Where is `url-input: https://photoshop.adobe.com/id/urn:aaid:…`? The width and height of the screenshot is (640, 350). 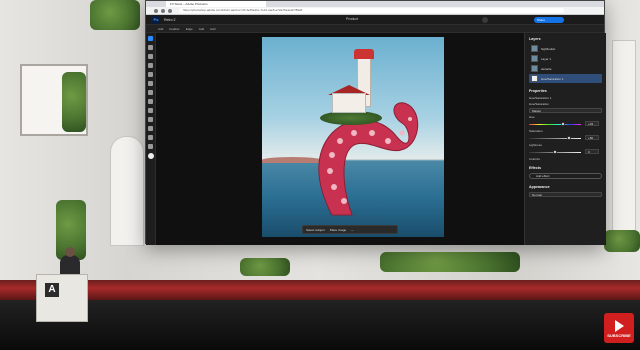
url-input: https://photoshop.adobe.com/id/urn:aaid:… is located at coordinates (371, 10).